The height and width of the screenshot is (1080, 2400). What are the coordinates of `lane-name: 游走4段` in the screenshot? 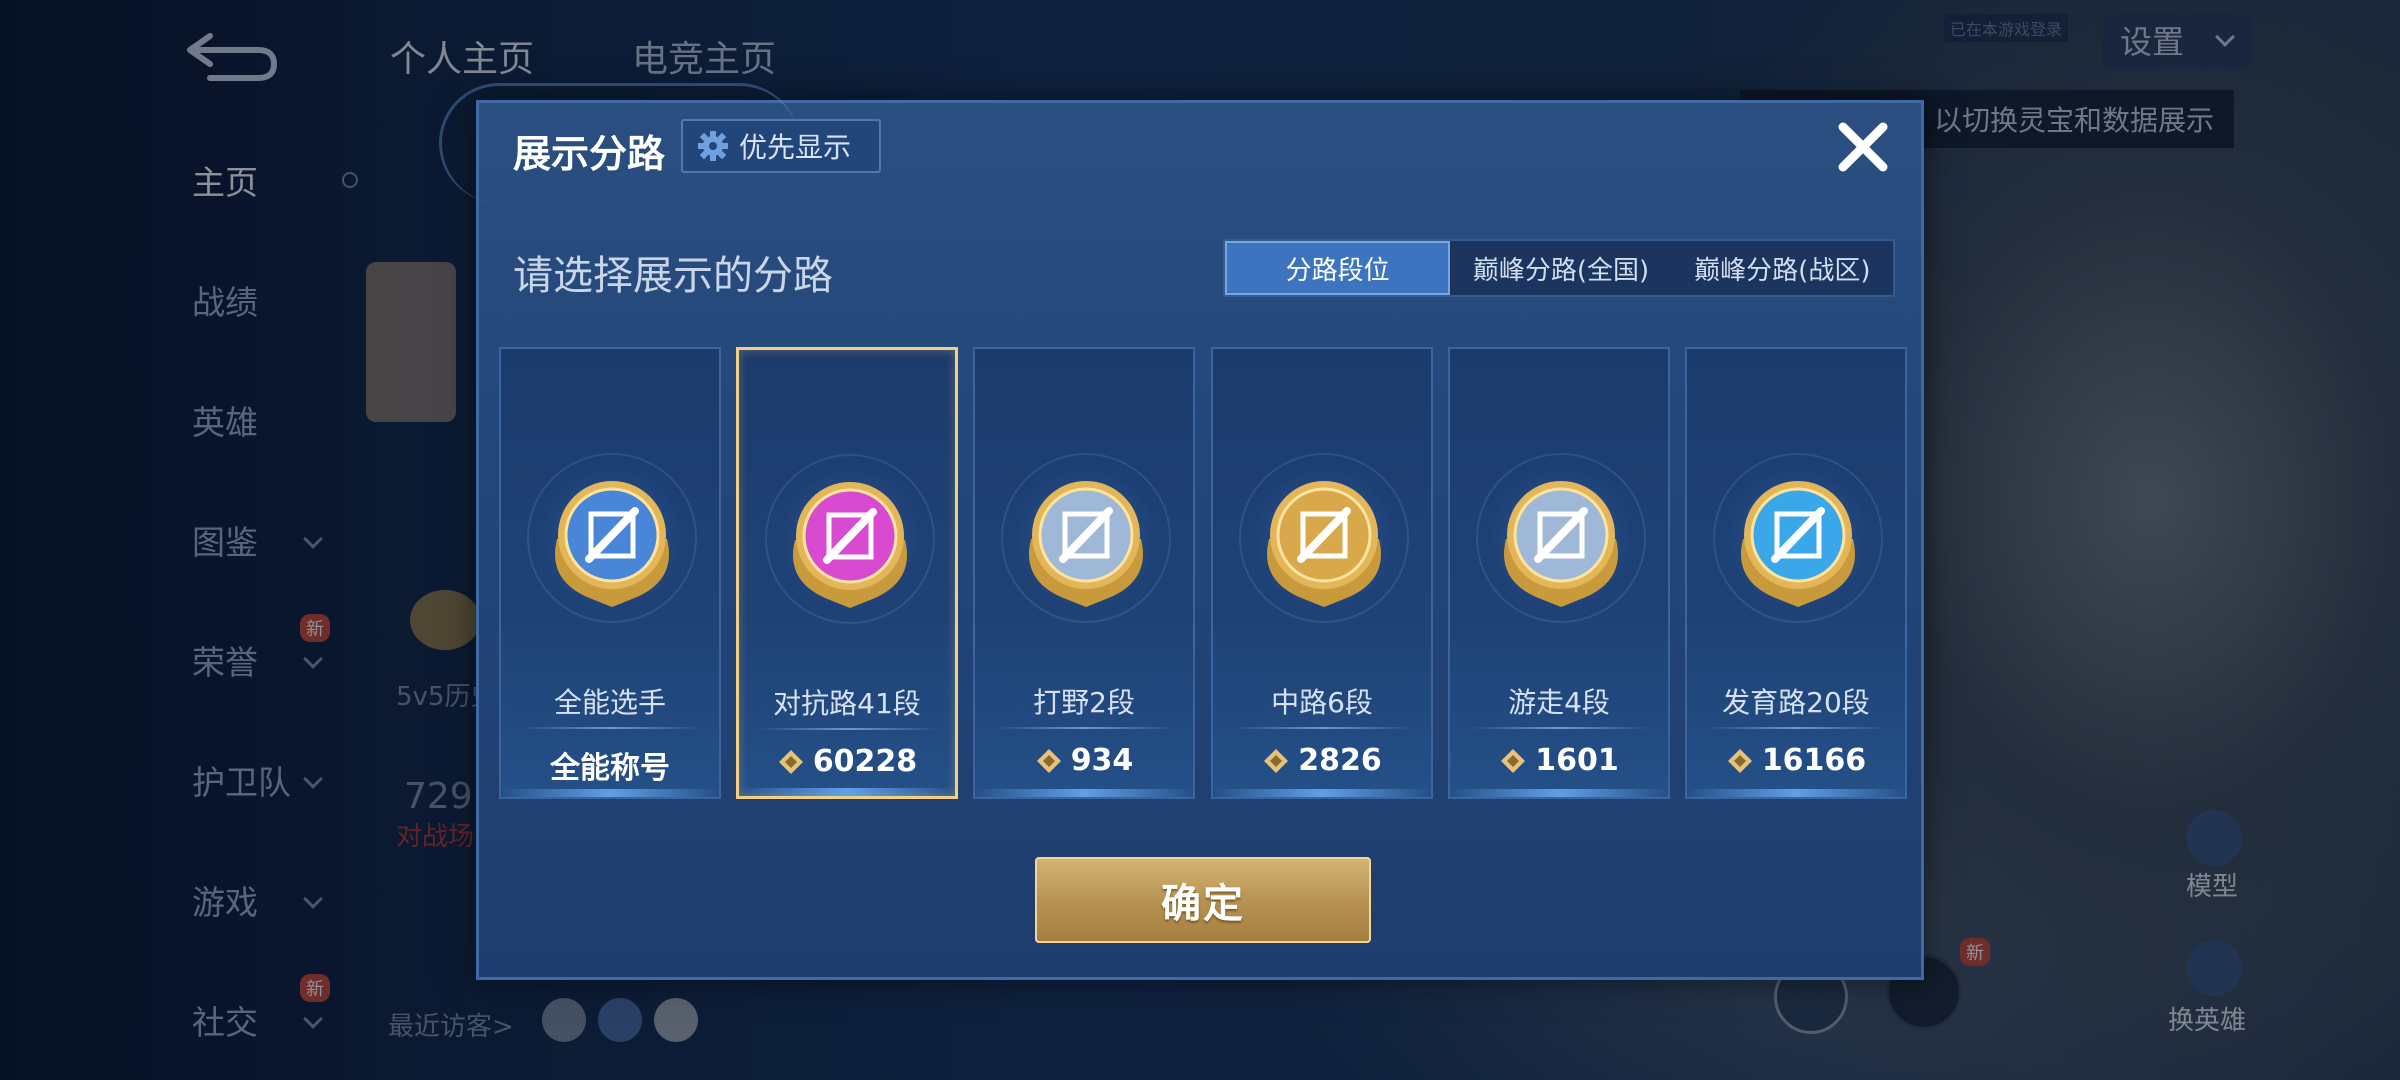 It's located at (1559, 702).